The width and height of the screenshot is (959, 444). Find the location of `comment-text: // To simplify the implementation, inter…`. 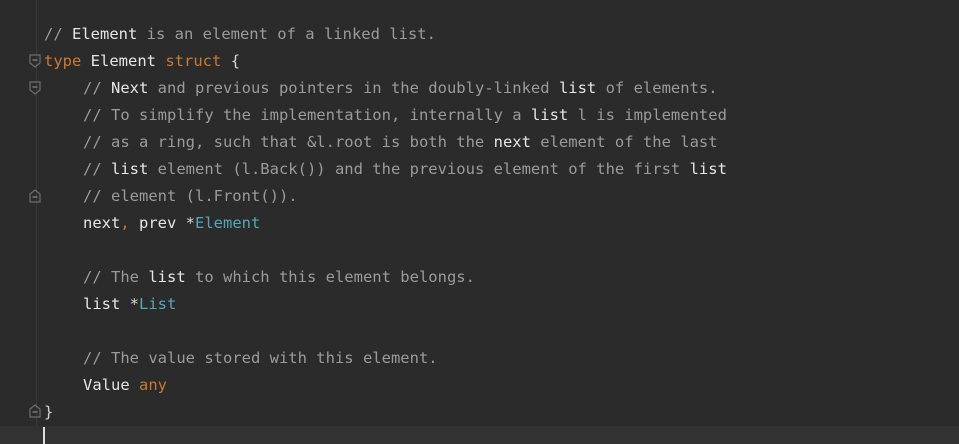

comment-text: // To simplify the implementation, inter… is located at coordinates (307, 115).